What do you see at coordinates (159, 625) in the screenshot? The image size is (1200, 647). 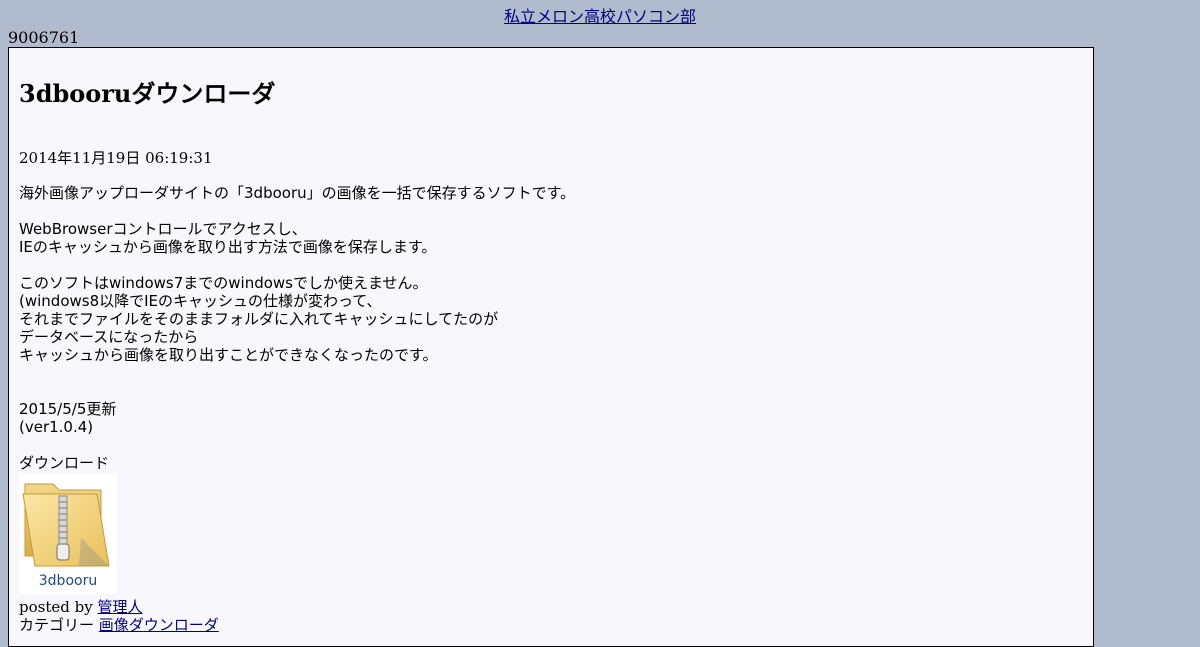 I see `category-link: 画像ダウンローダ` at bounding box center [159, 625].